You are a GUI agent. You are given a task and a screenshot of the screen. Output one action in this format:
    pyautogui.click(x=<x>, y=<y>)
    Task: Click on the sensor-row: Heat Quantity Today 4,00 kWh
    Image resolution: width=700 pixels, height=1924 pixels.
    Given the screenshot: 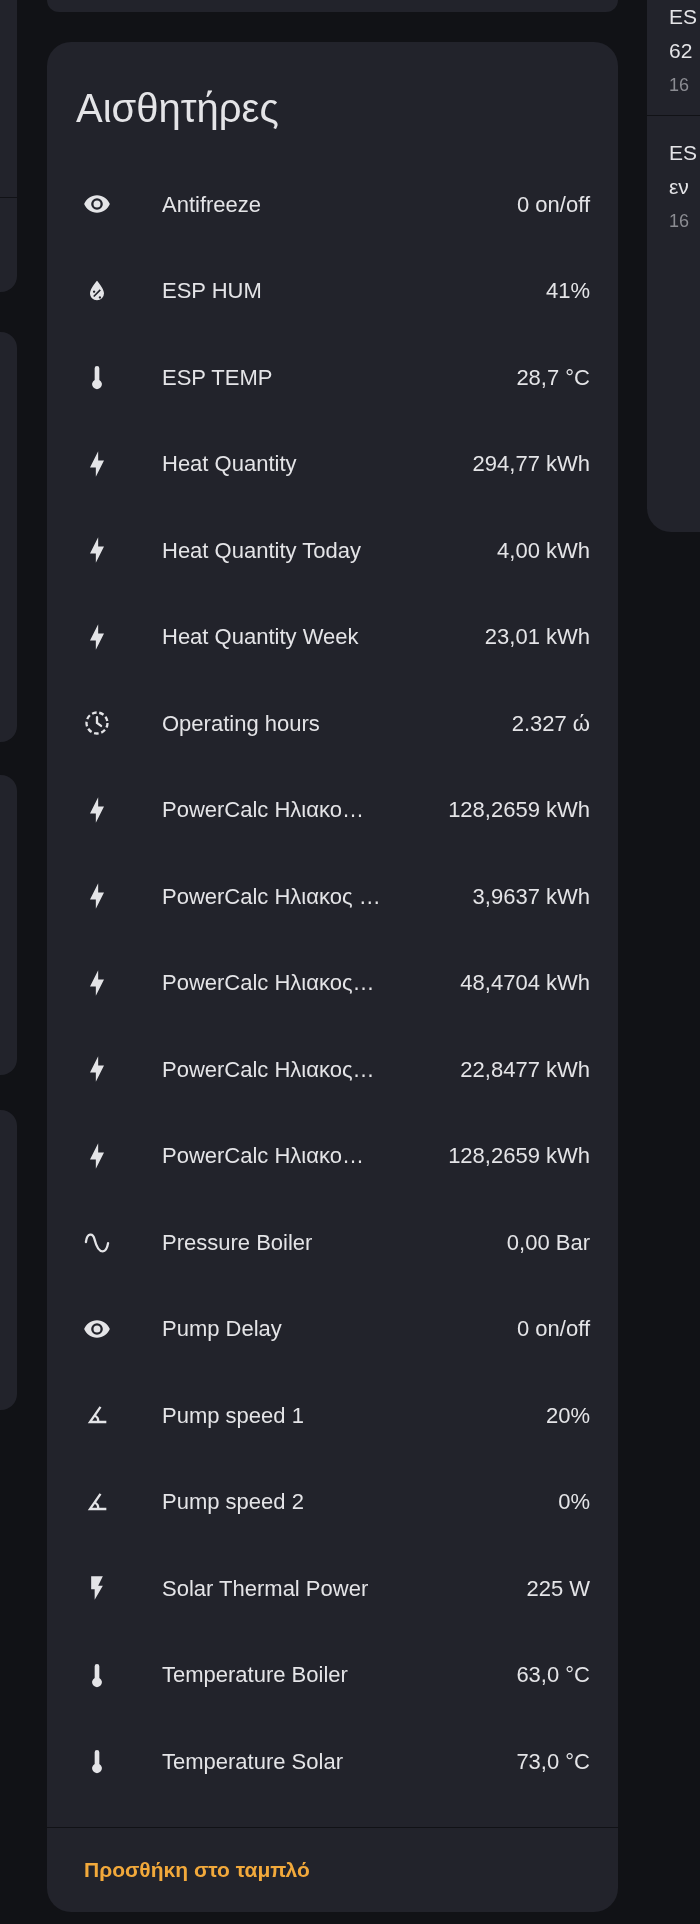 What is the action you would take?
    pyautogui.click(x=332, y=550)
    